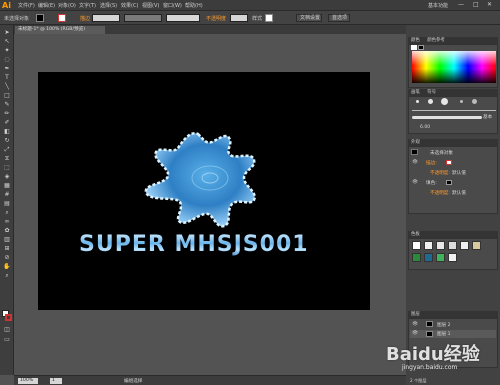 The height and width of the screenshot is (385, 500). Describe the element at coordinates (339, 18) in the screenshot. I see `preferences-button: 首选项` at that location.